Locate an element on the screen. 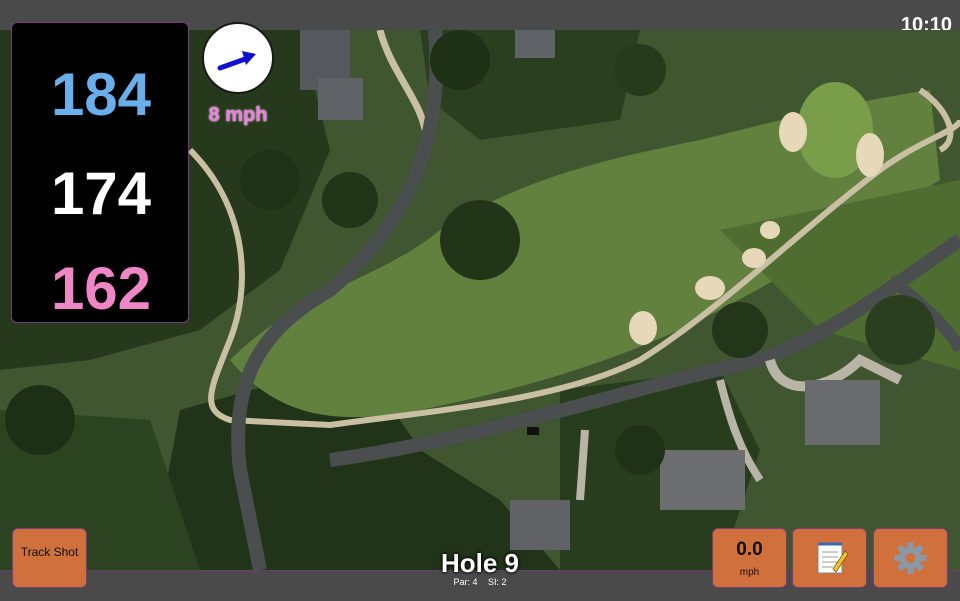  wind-direction-dial is located at coordinates (238, 58).